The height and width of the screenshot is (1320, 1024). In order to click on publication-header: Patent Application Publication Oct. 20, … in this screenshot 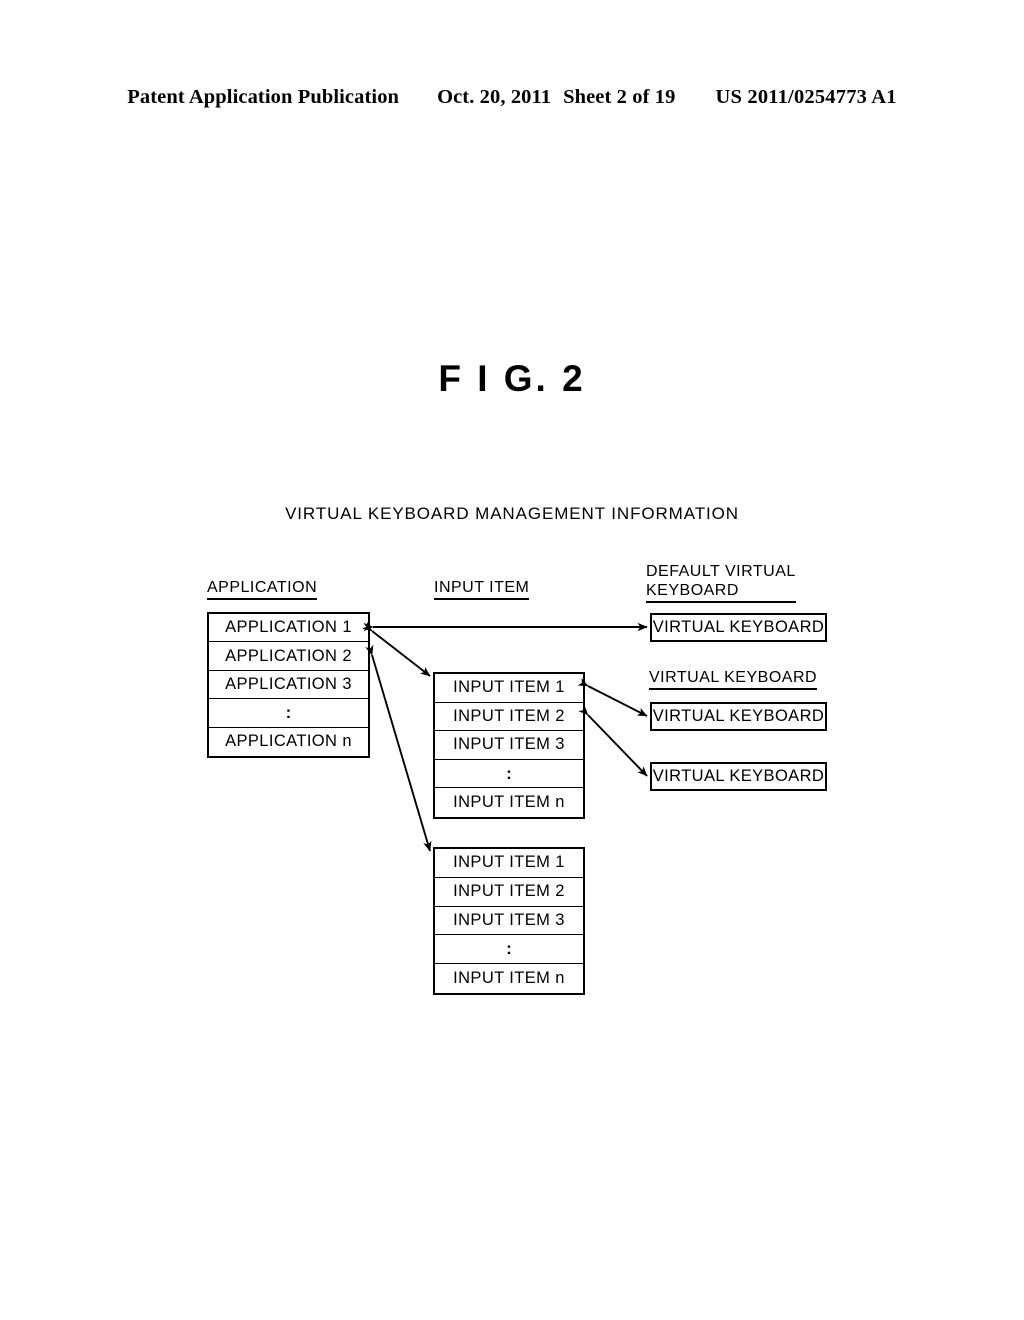, I will do `click(512, 97)`.